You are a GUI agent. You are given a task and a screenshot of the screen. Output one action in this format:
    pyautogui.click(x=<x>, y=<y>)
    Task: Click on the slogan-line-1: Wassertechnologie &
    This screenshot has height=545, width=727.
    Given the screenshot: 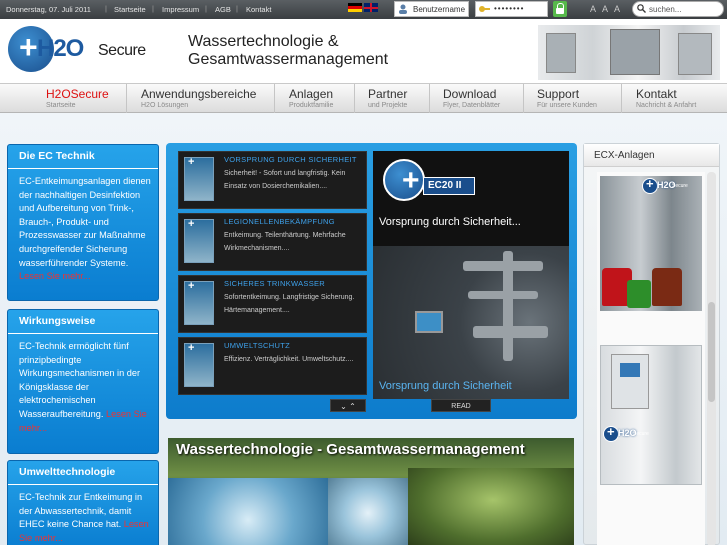 What is the action you would take?
    pyautogui.click(x=263, y=41)
    